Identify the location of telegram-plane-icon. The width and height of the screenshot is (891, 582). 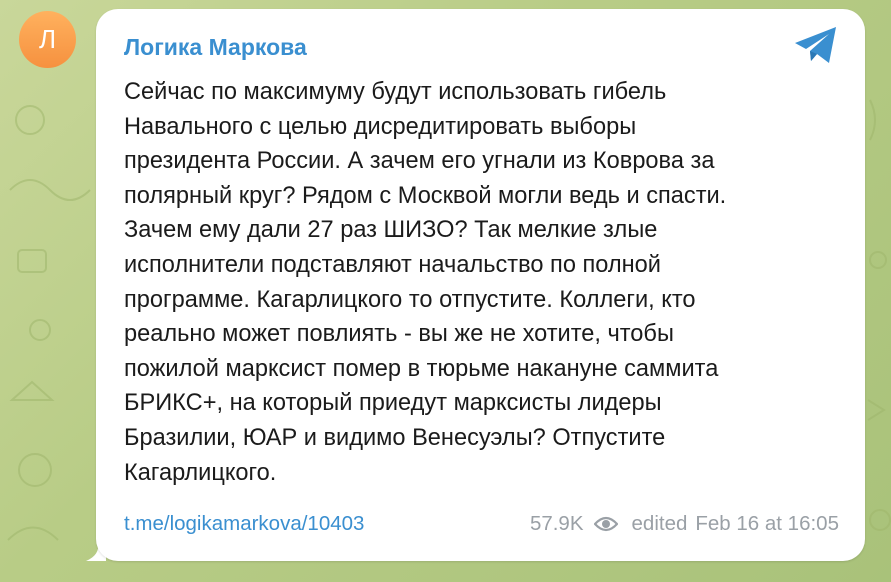
(815, 45).